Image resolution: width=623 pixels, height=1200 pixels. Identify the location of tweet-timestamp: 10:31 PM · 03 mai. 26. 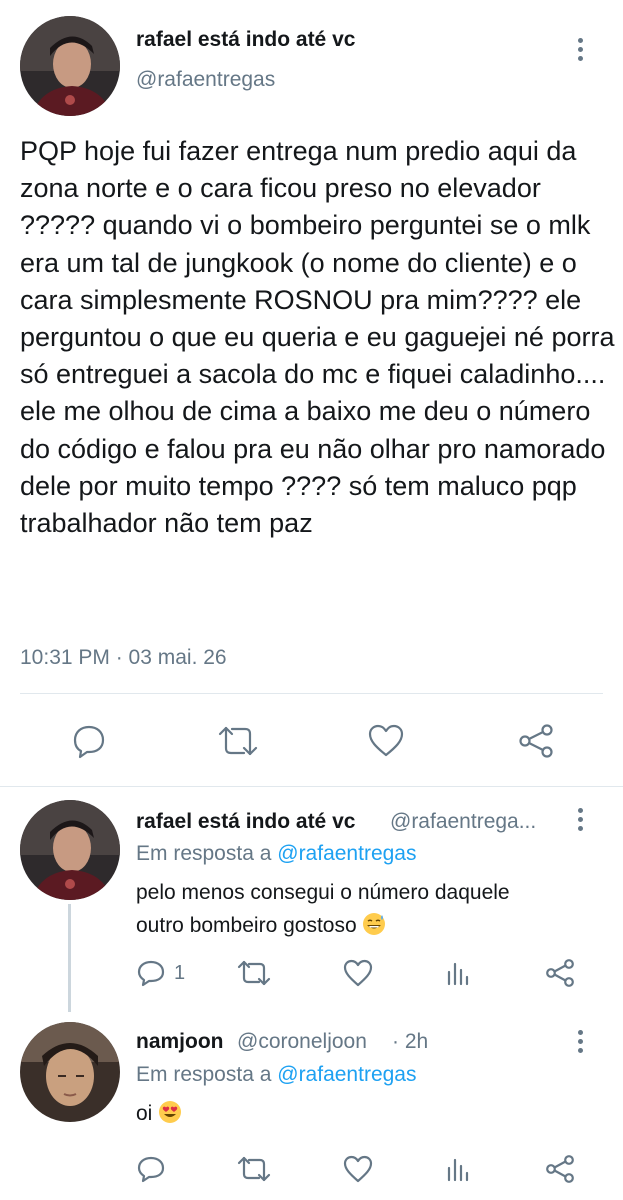
(123, 658).